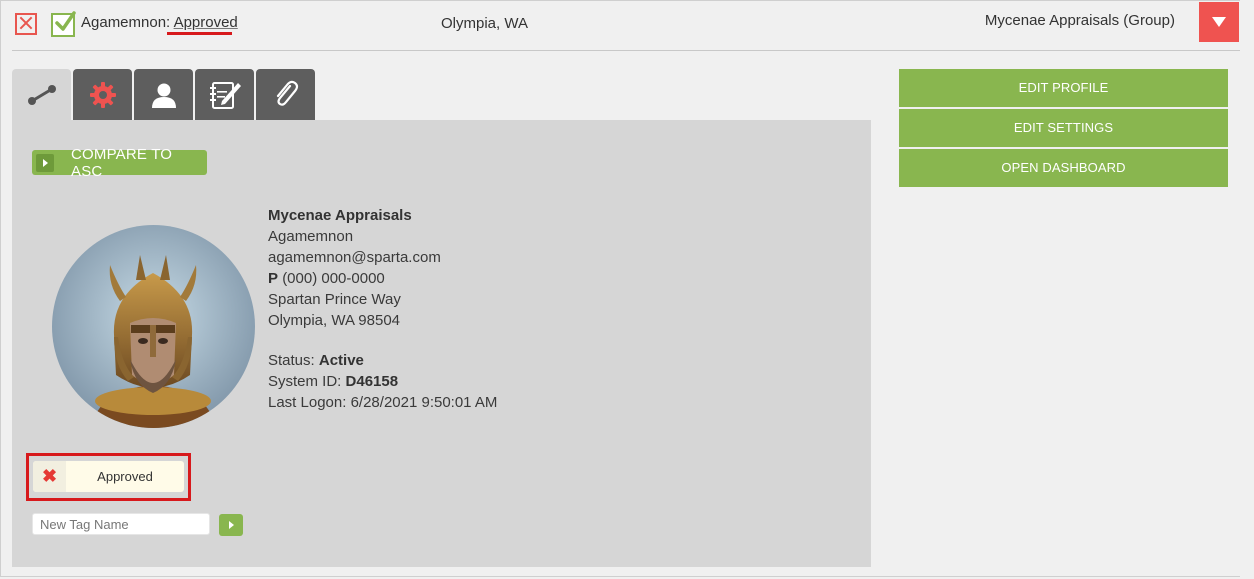  I want to click on phone-label: P, so click(273, 278).